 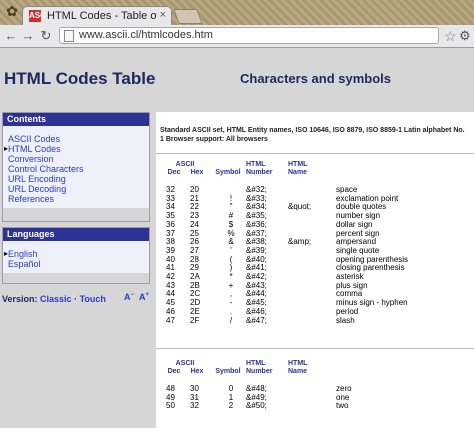 I want to click on cell-desc: dollar sign, so click(x=354, y=224).